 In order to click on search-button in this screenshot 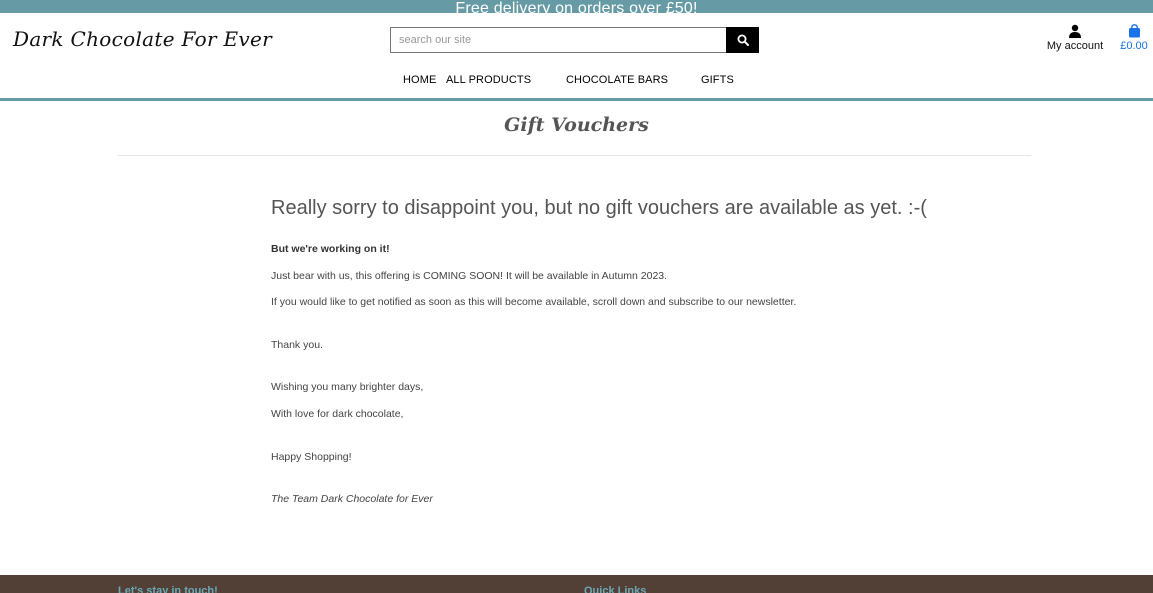, I will do `click(742, 40)`.